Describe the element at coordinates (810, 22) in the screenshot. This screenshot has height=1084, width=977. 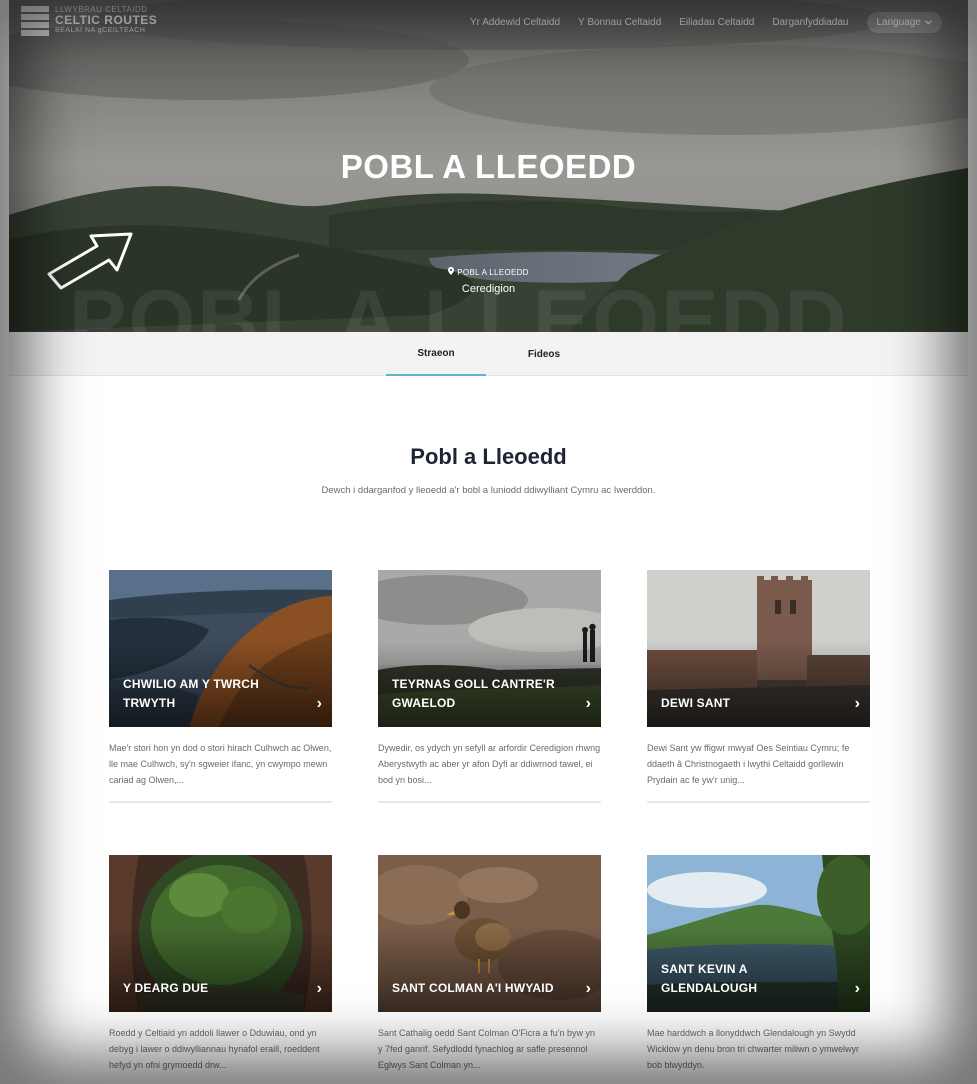
I see `nav-link-darganfyddiadau: Darganfyddiadau` at that location.